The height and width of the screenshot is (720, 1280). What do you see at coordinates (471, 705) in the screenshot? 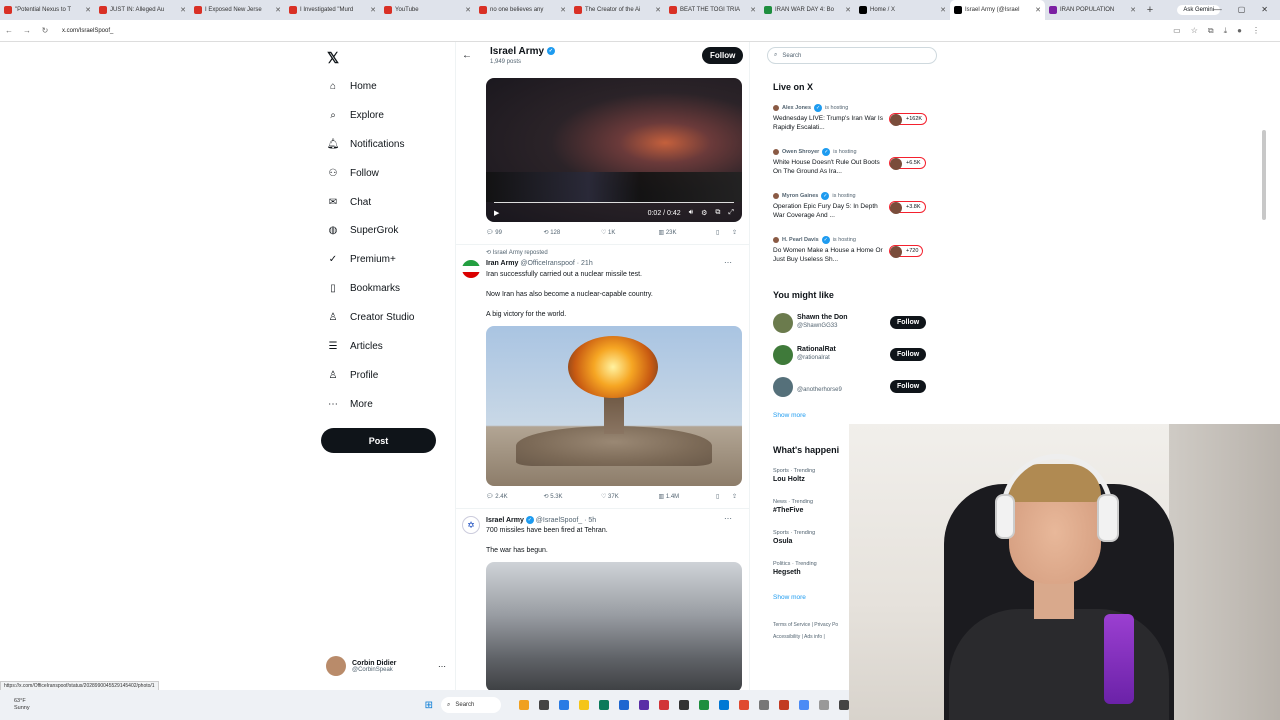
I see `taskbar-search: ⌕ Search` at bounding box center [471, 705].